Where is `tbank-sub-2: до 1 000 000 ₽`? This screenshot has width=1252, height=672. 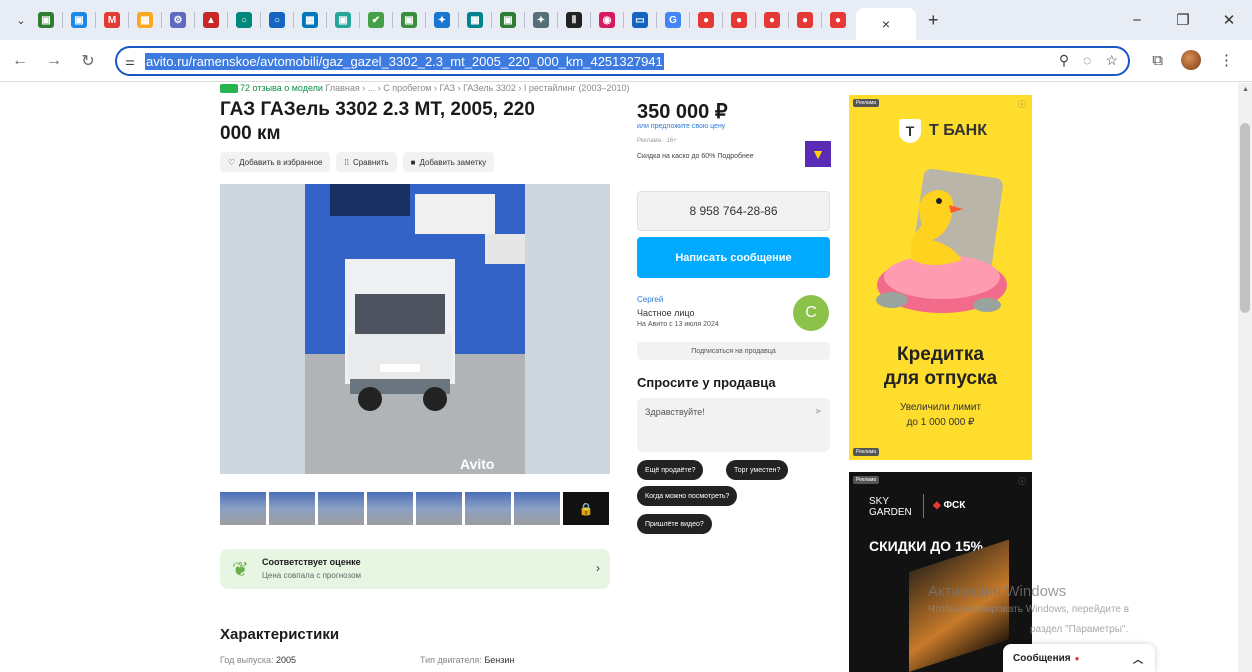 tbank-sub-2: до 1 000 000 ₽ is located at coordinates (940, 422).